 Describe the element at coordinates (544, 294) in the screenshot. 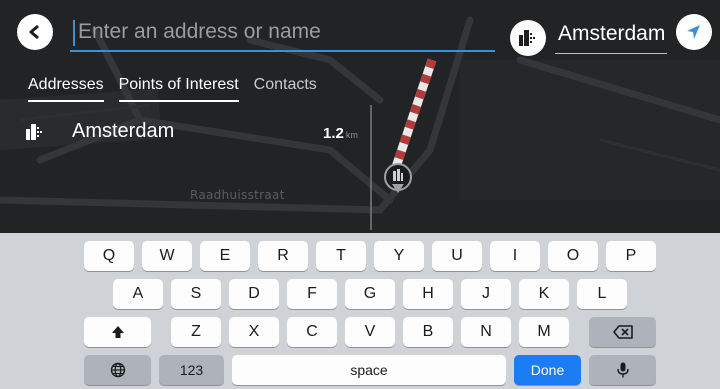

I see `key-k: K` at that location.